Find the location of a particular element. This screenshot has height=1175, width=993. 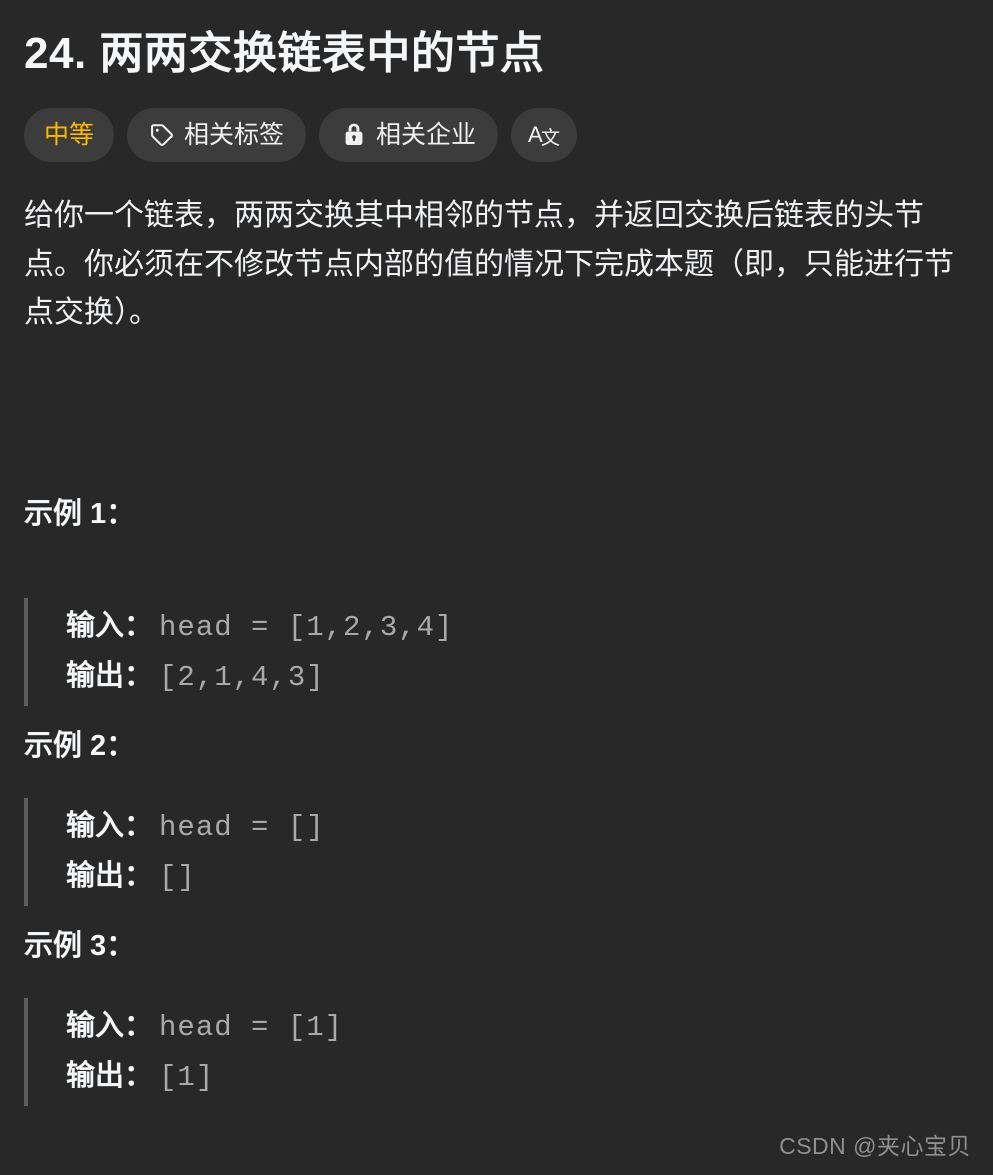

related-tags-badge: 相关标签 is located at coordinates (217, 135).